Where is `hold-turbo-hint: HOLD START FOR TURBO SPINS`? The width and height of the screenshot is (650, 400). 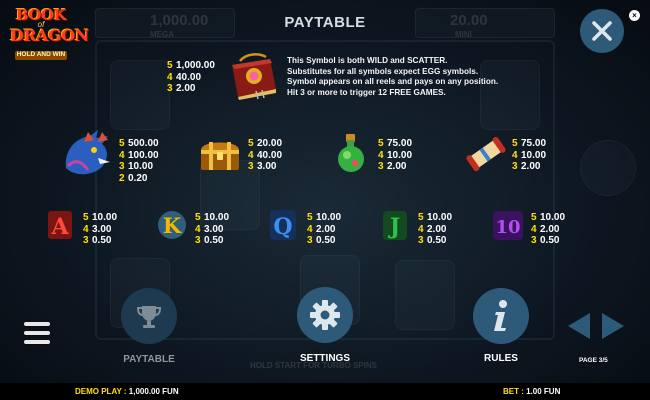 hold-turbo-hint: HOLD START FOR TURBO SPINS is located at coordinates (313, 365).